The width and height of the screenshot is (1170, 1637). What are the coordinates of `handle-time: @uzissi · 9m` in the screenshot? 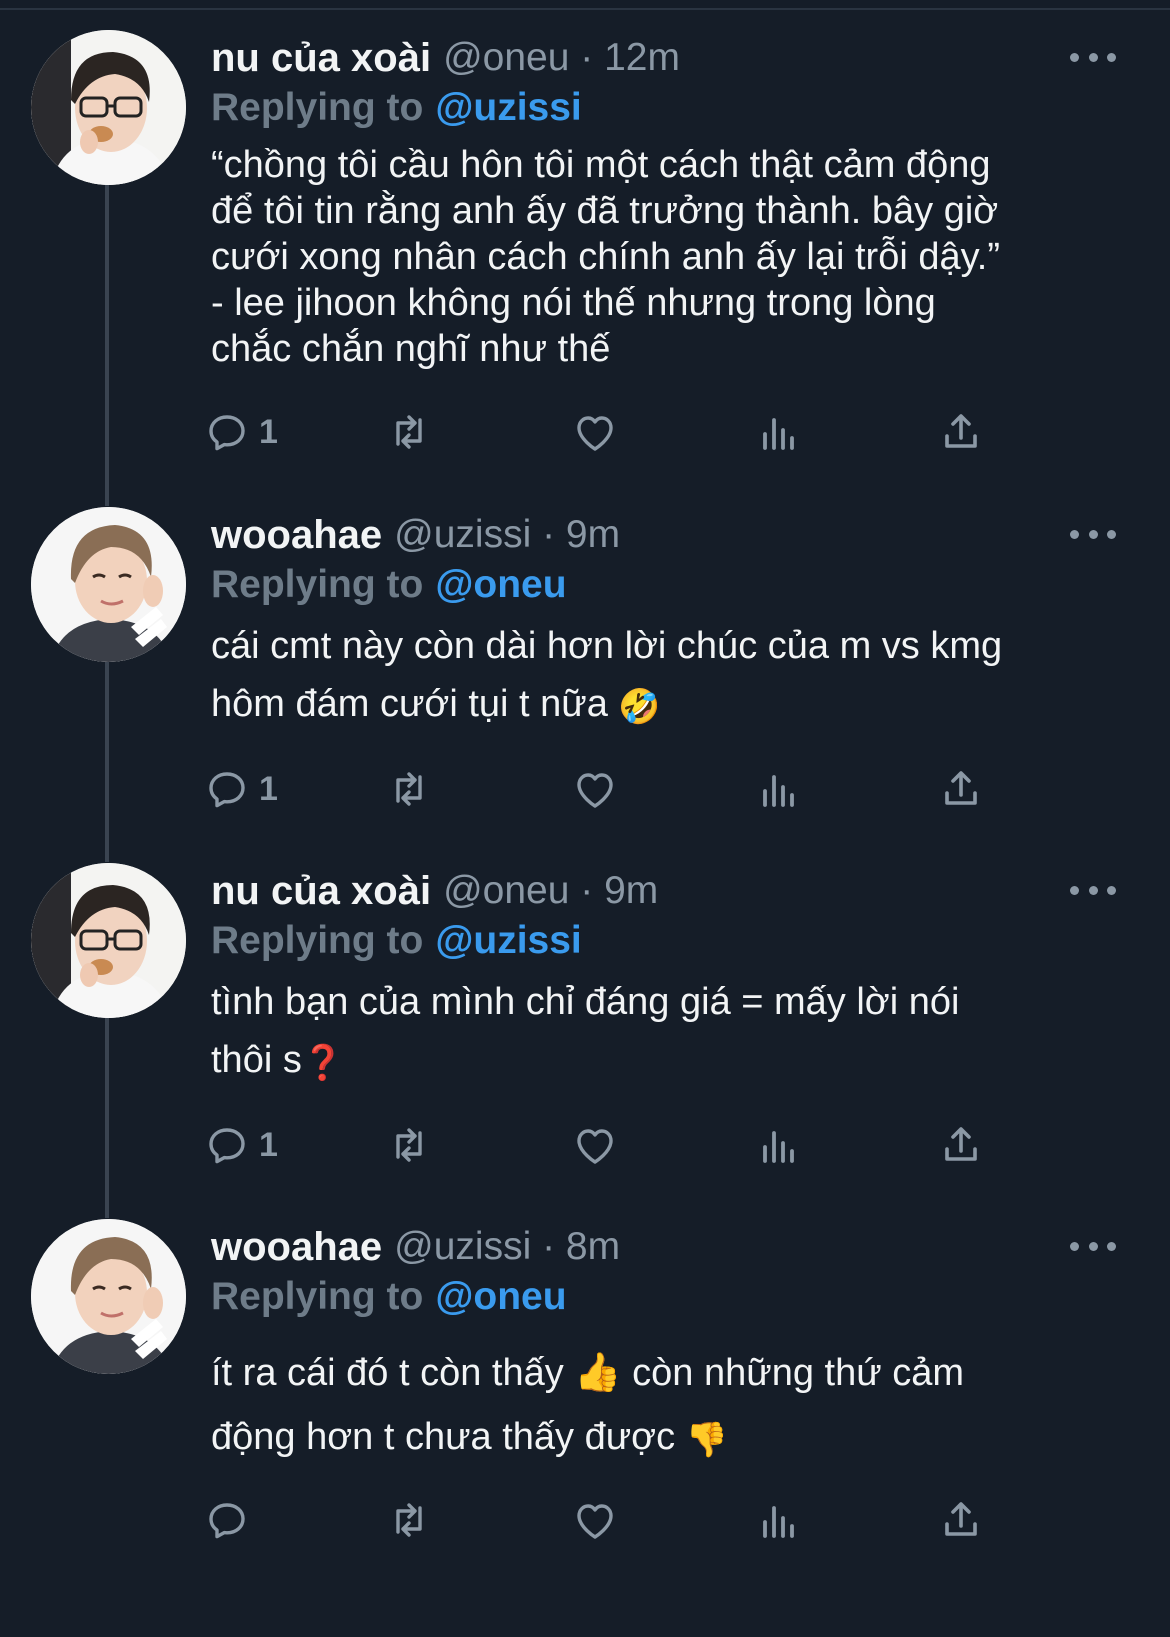 It's located at (507, 535).